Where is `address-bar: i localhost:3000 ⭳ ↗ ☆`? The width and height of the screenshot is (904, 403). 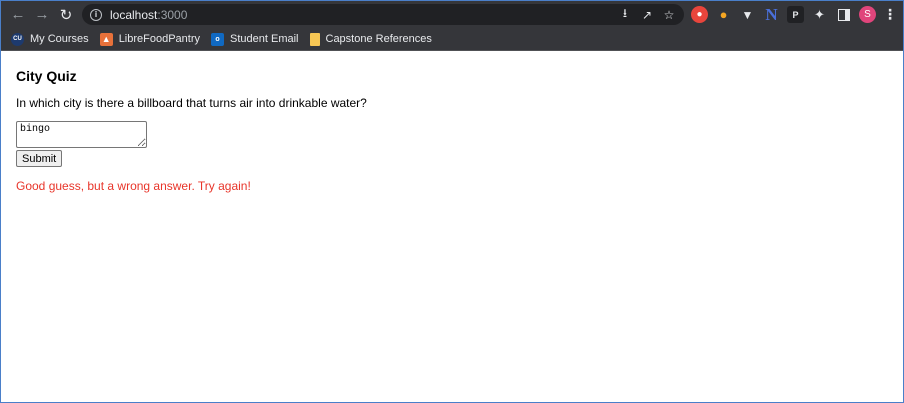 address-bar: i localhost:3000 ⭳ ↗ ☆ is located at coordinates (383, 14).